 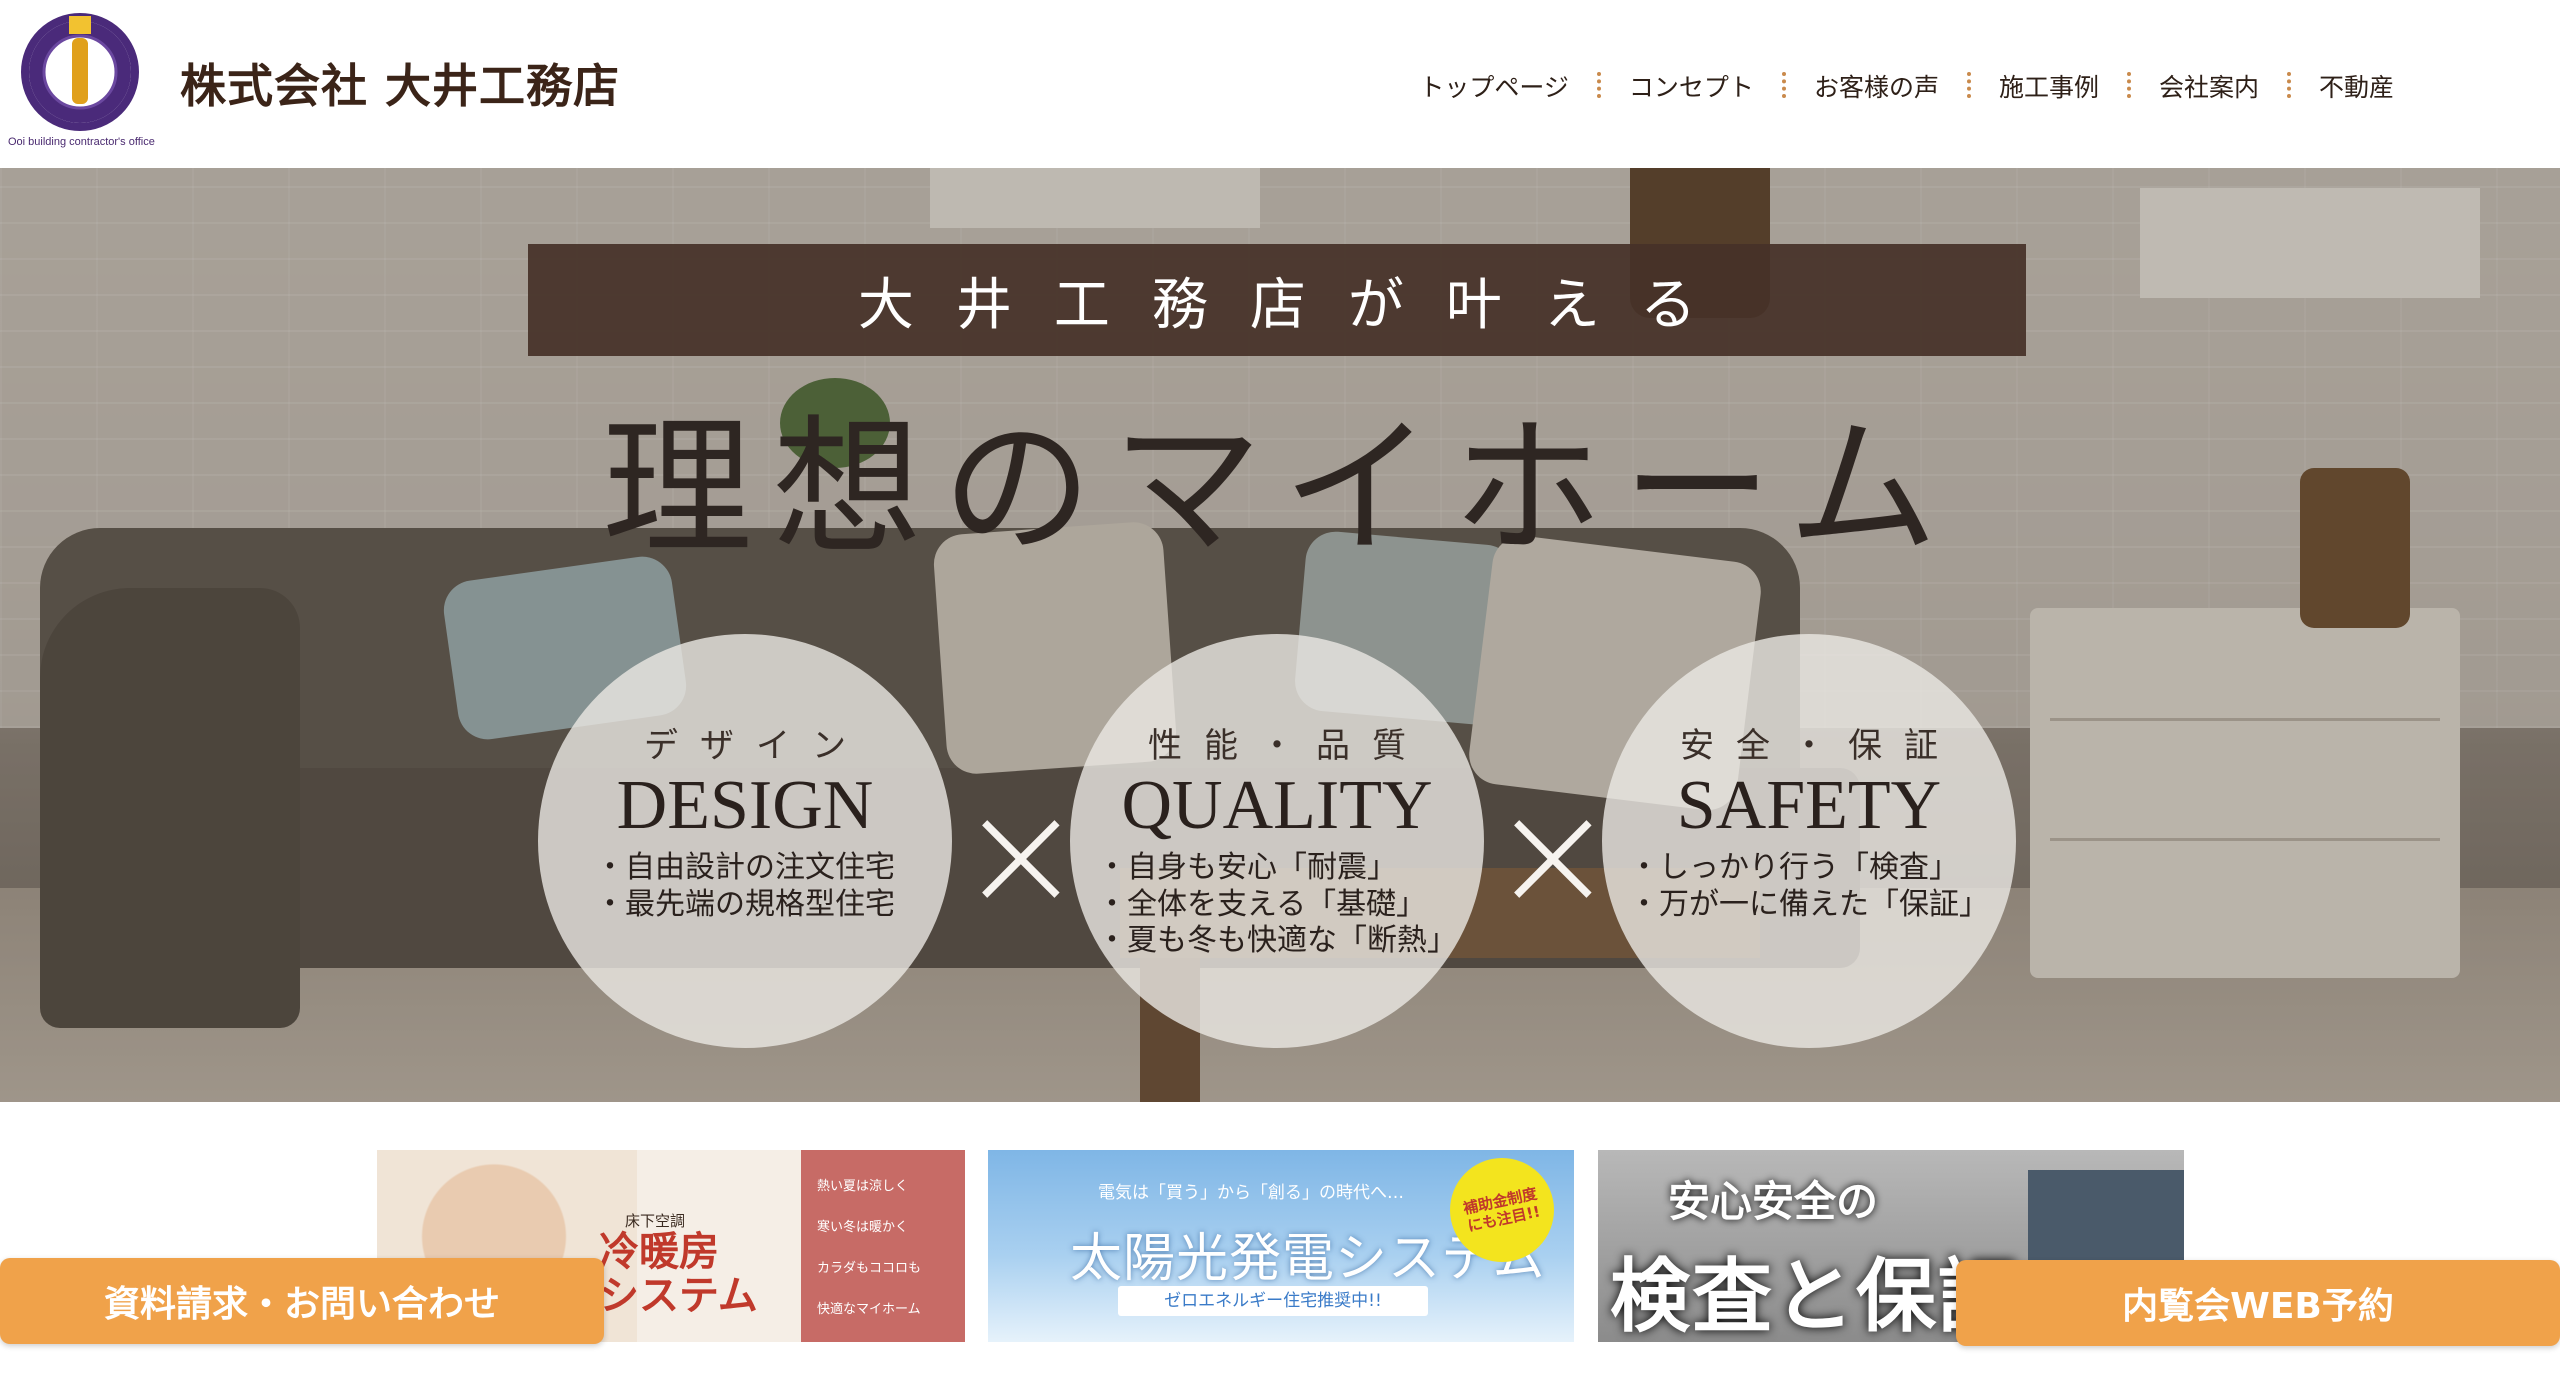 I want to click on inspection-line1: 安心安全の, so click(x=1773, y=1201).